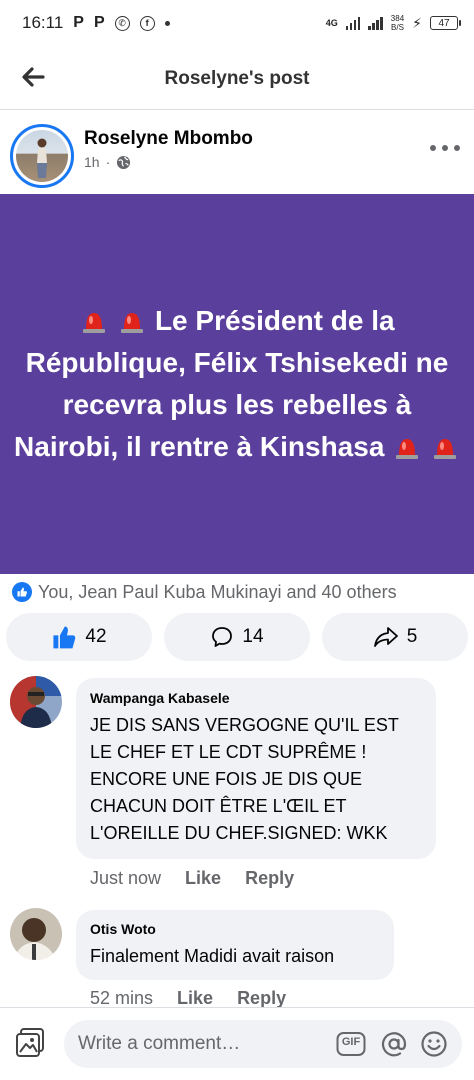  I want to click on comment-author: Otis Woto, so click(235, 929).